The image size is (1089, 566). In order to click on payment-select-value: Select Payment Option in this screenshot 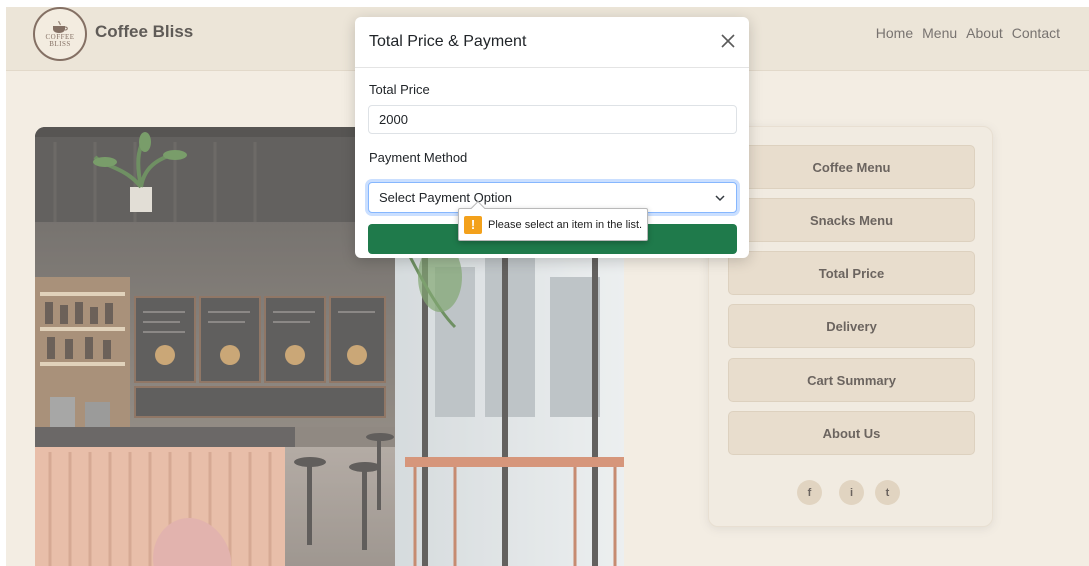, I will do `click(445, 197)`.